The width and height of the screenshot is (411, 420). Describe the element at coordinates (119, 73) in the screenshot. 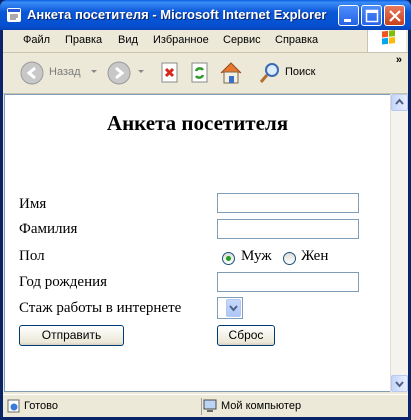

I see `forward-arrow-icon` at that location.